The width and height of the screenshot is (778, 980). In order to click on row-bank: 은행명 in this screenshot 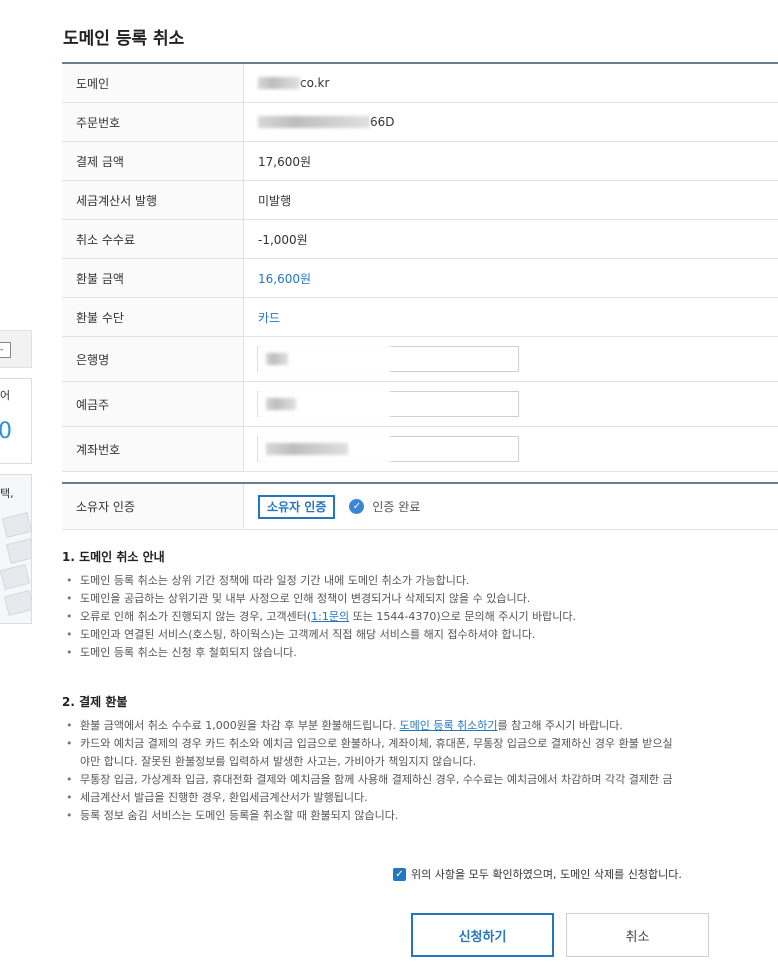, I will do `click(420, 359)`.